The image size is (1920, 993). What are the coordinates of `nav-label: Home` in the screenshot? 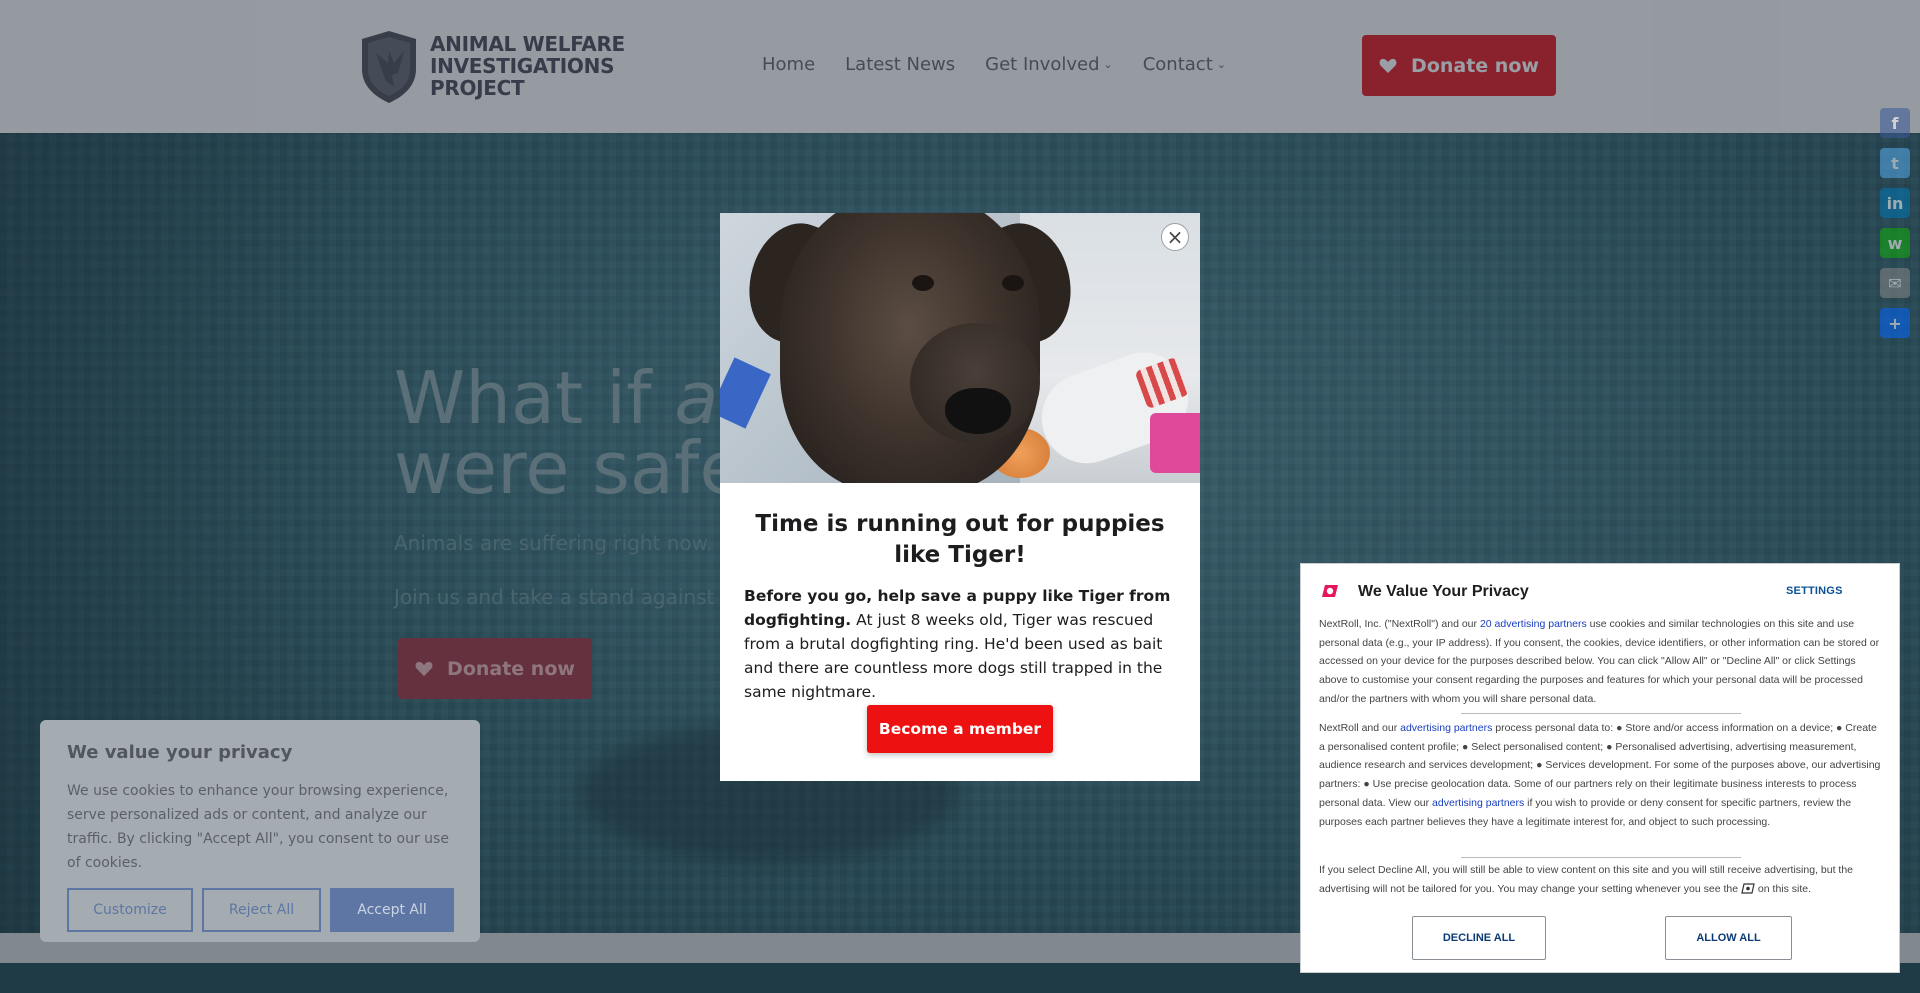 It's located at (789, 64).